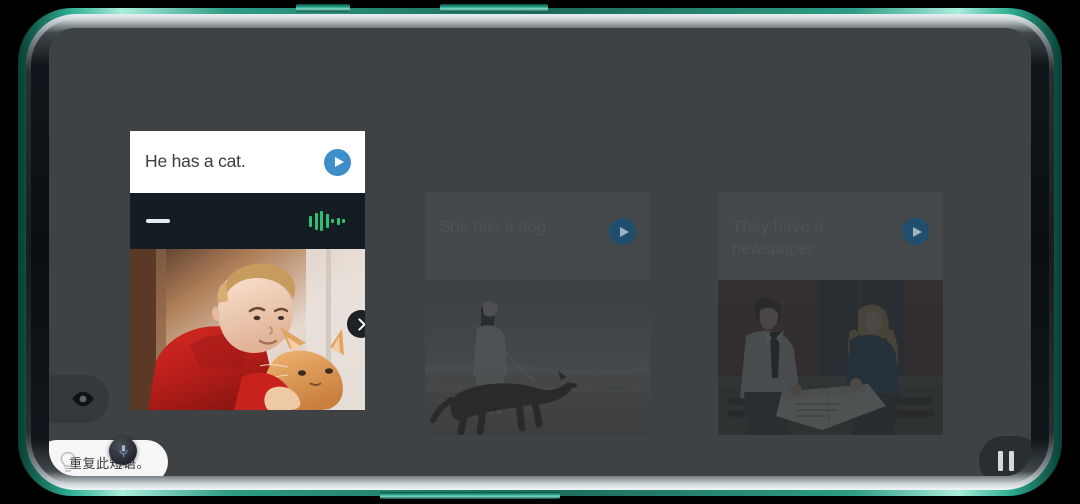 The width and height of the screenshot is (1080, 504). What do you see at coordinates (158, 221) in the screenshot?
I see `dash-icon` at bounding box center [158, 221].